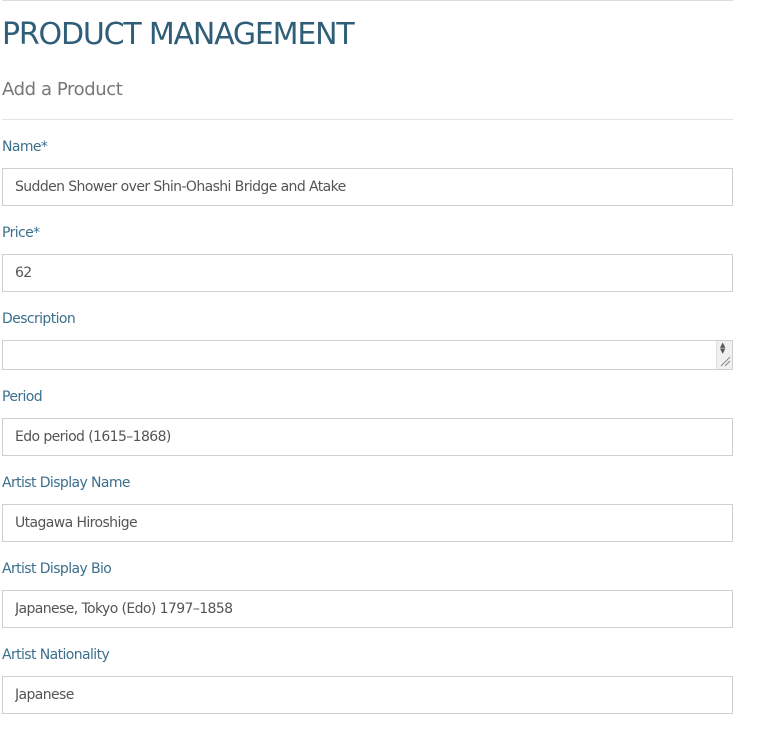  What do you see at coordinates (367, 273) in the screenshot?
I see `price-field` at bounding box center [367, 273].